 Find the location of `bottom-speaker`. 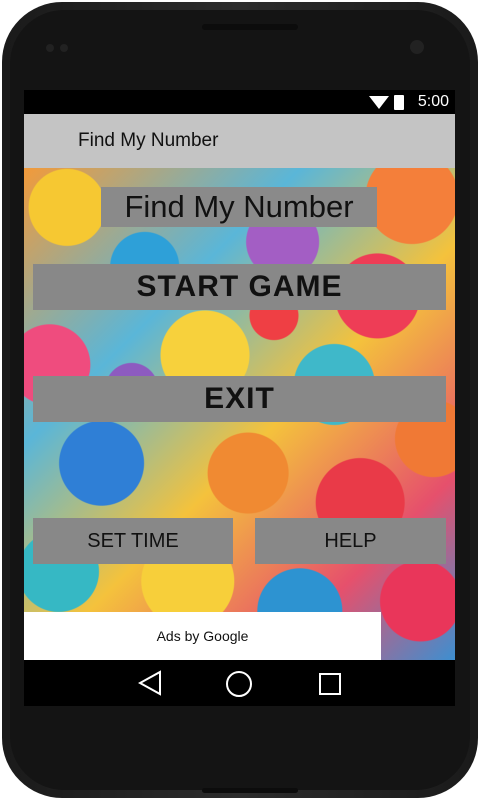

bottom-speaker is located at coordinates (250, 790).